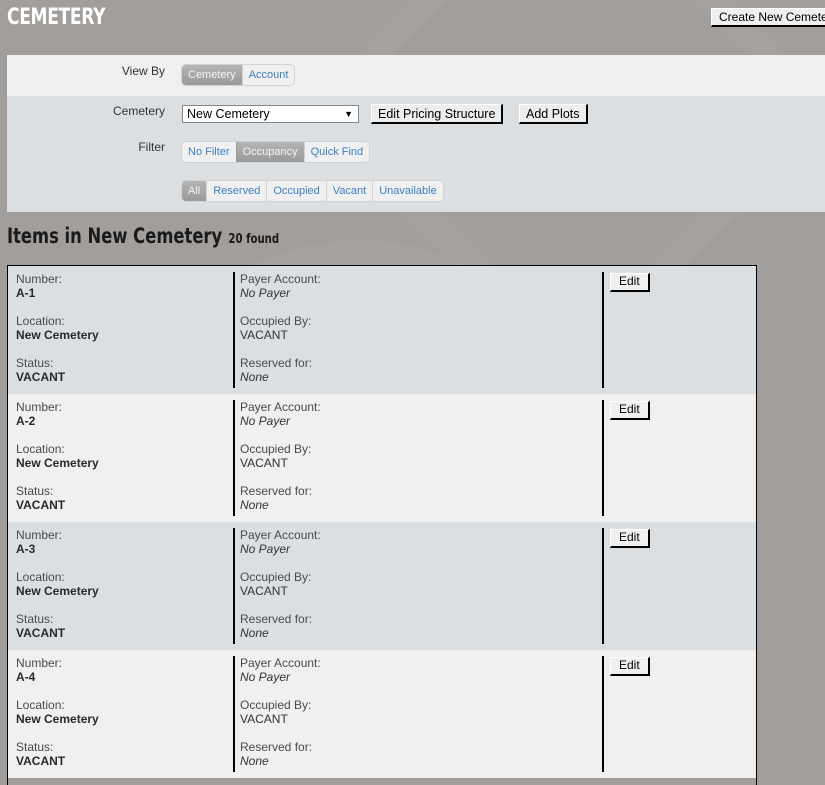  Describe the element at coordinates (553, 114) in the screenshot. I see `add-plots-button: Add Plots` at that location.